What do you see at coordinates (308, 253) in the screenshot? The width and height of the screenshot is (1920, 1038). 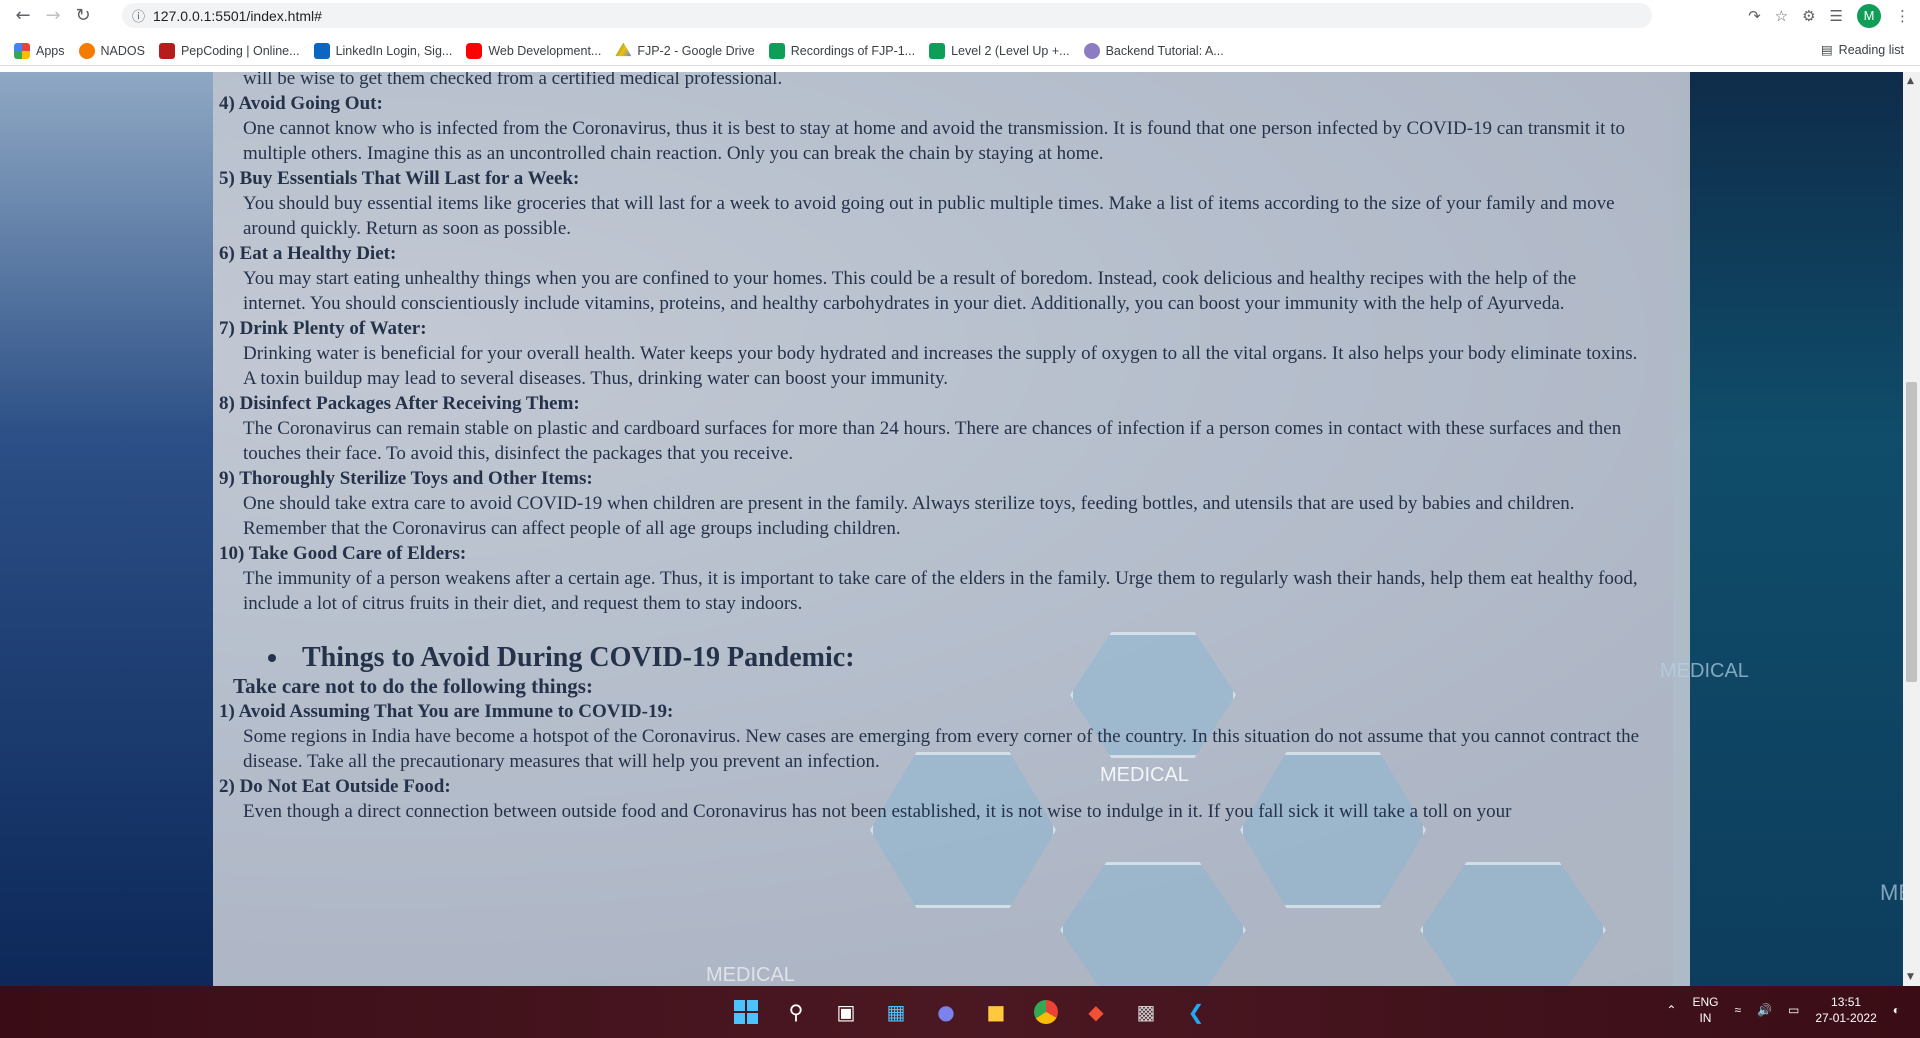 I see `tip-heading: 6) Eat a Healthy Diet:` at bounding box center [308, 253].